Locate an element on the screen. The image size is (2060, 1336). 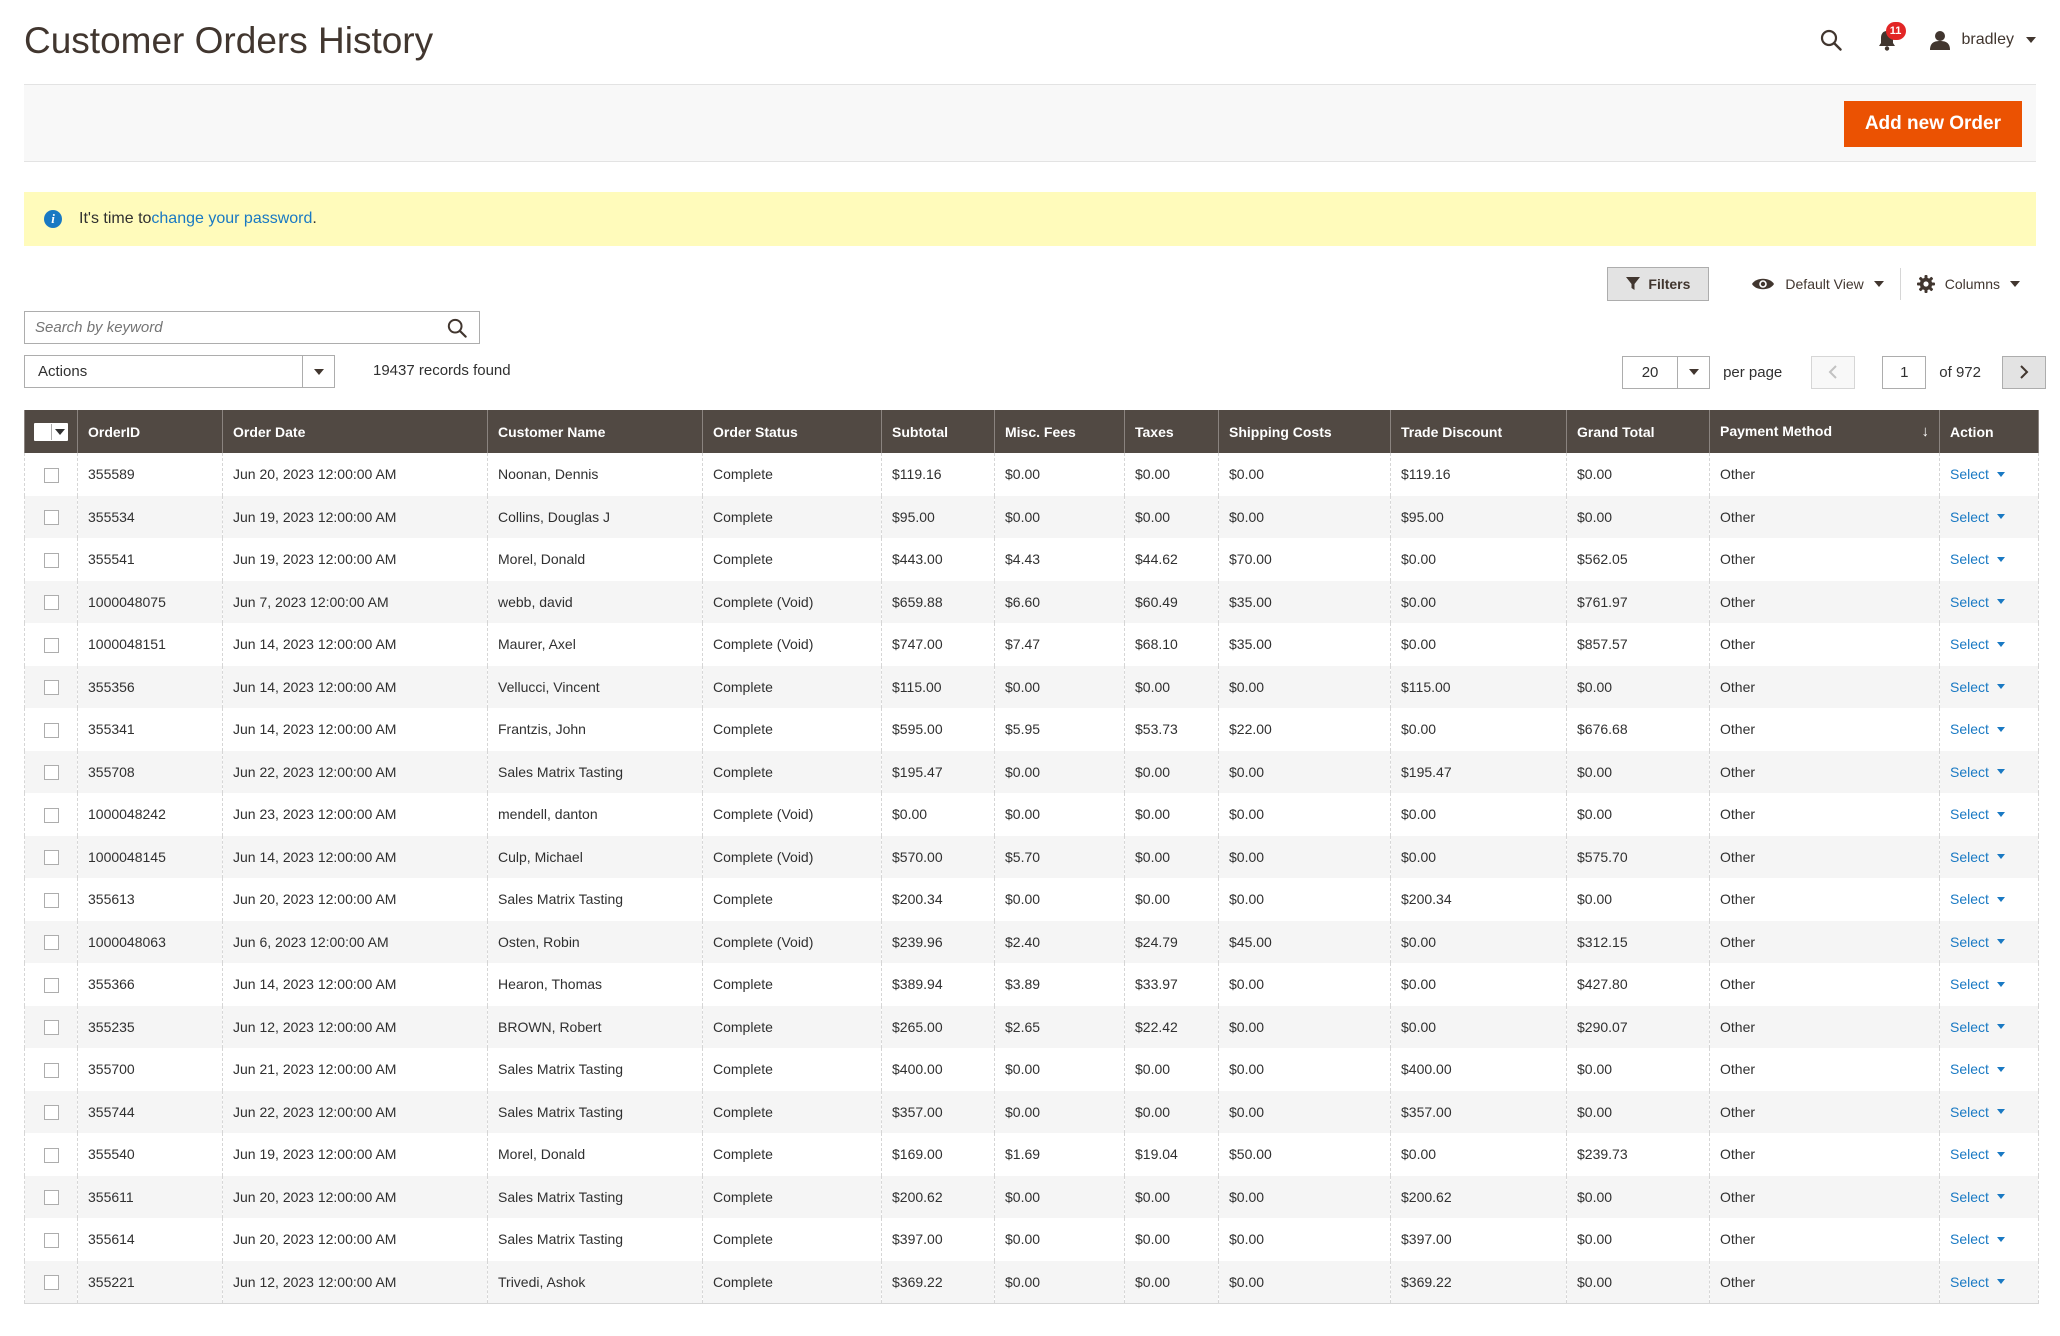
next-page-button is located at coordinates (2024, 372).